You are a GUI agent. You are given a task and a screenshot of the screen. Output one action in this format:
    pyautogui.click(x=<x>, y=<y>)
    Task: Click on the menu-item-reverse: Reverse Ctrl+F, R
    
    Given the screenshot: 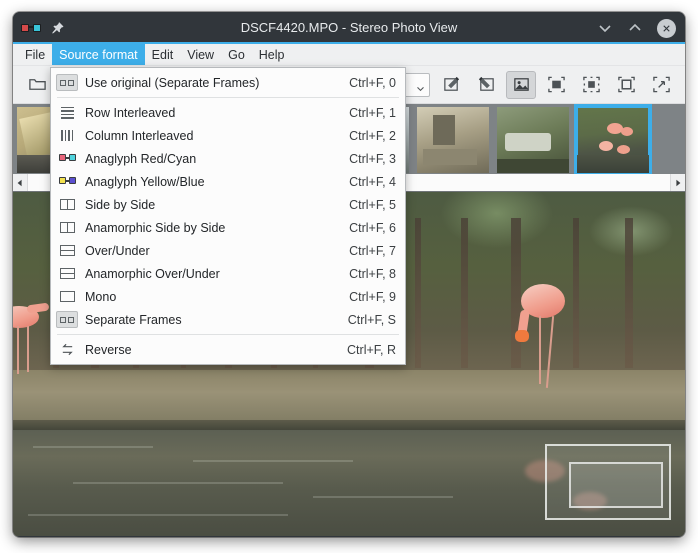 What is the action you would take?
    pyautogui.click(x=228, y=349)
    